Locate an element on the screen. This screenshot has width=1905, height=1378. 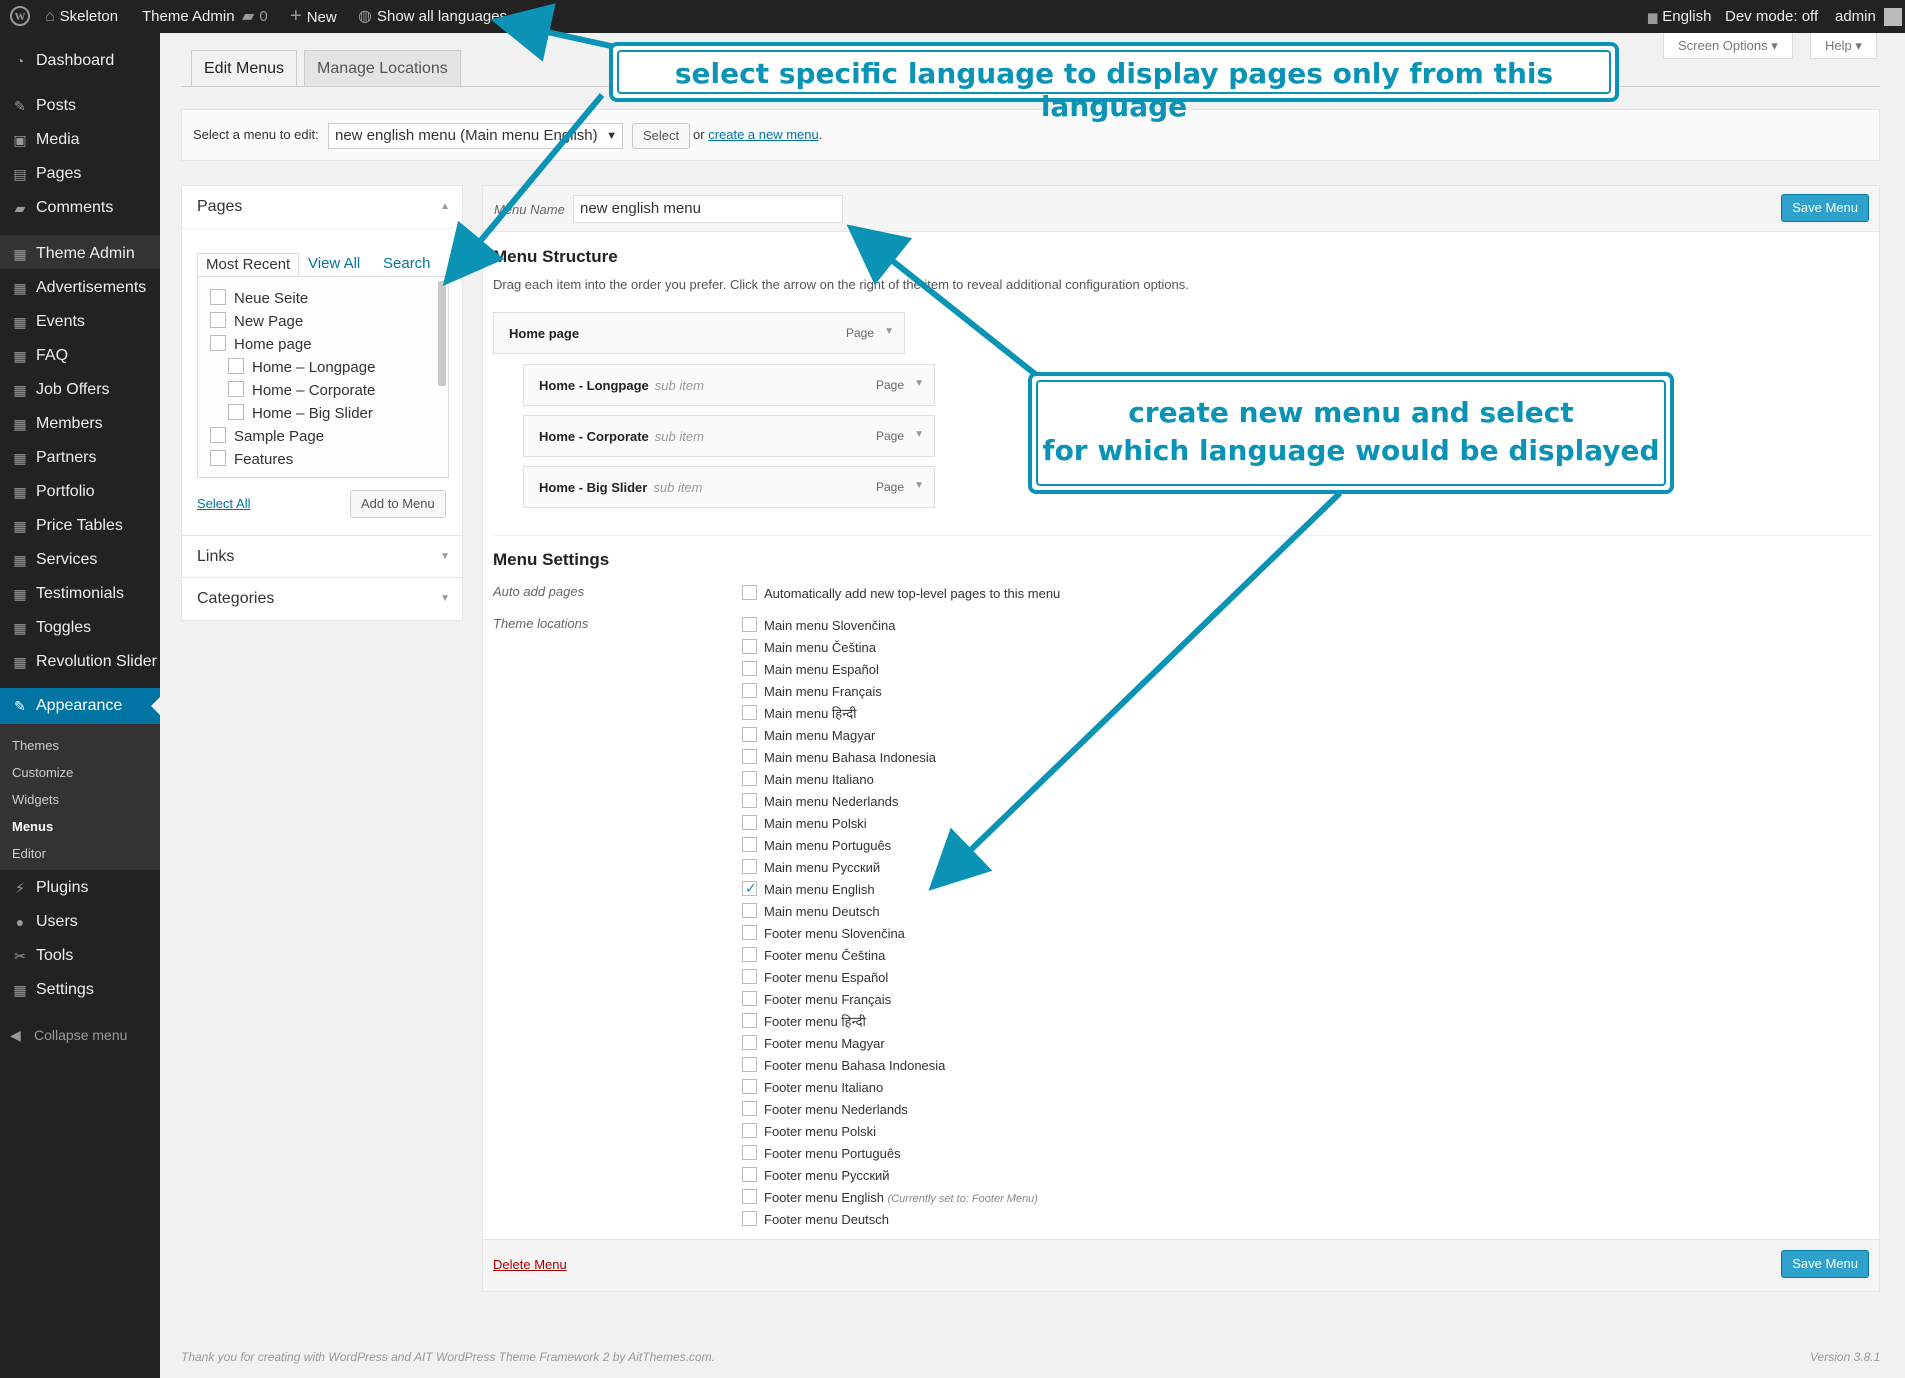
theme-location-row: Main menu Italiano is located at coordinates (808, 780).